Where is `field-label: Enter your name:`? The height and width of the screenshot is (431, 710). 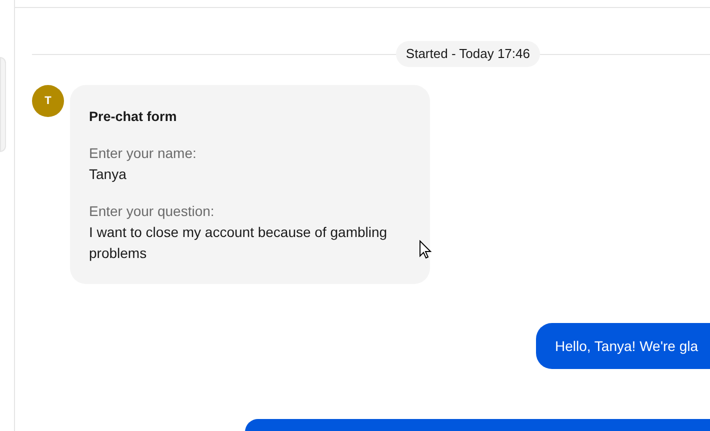
field-label: Enter your name: is located at coordinates (143, 153).